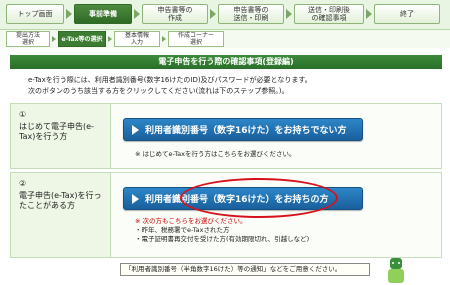 Image resolution: width=450 pixels, height=285 pixels. What do you see at coordinates (245, 269) in the screenshot?
I see `prepare-notice: 「利用者識別番号（半角数字16けた）等の通知」などをご用意ください。` at bounding box center [245, 269].